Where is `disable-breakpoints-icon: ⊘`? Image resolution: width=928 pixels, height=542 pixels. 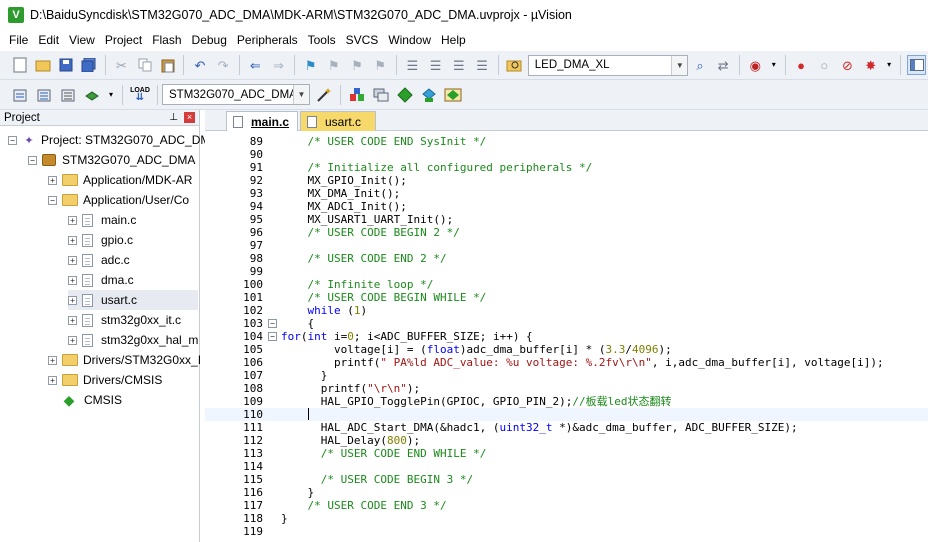
disable-breakpoints-icon: ⊘ is located at coordinates (847, 65).